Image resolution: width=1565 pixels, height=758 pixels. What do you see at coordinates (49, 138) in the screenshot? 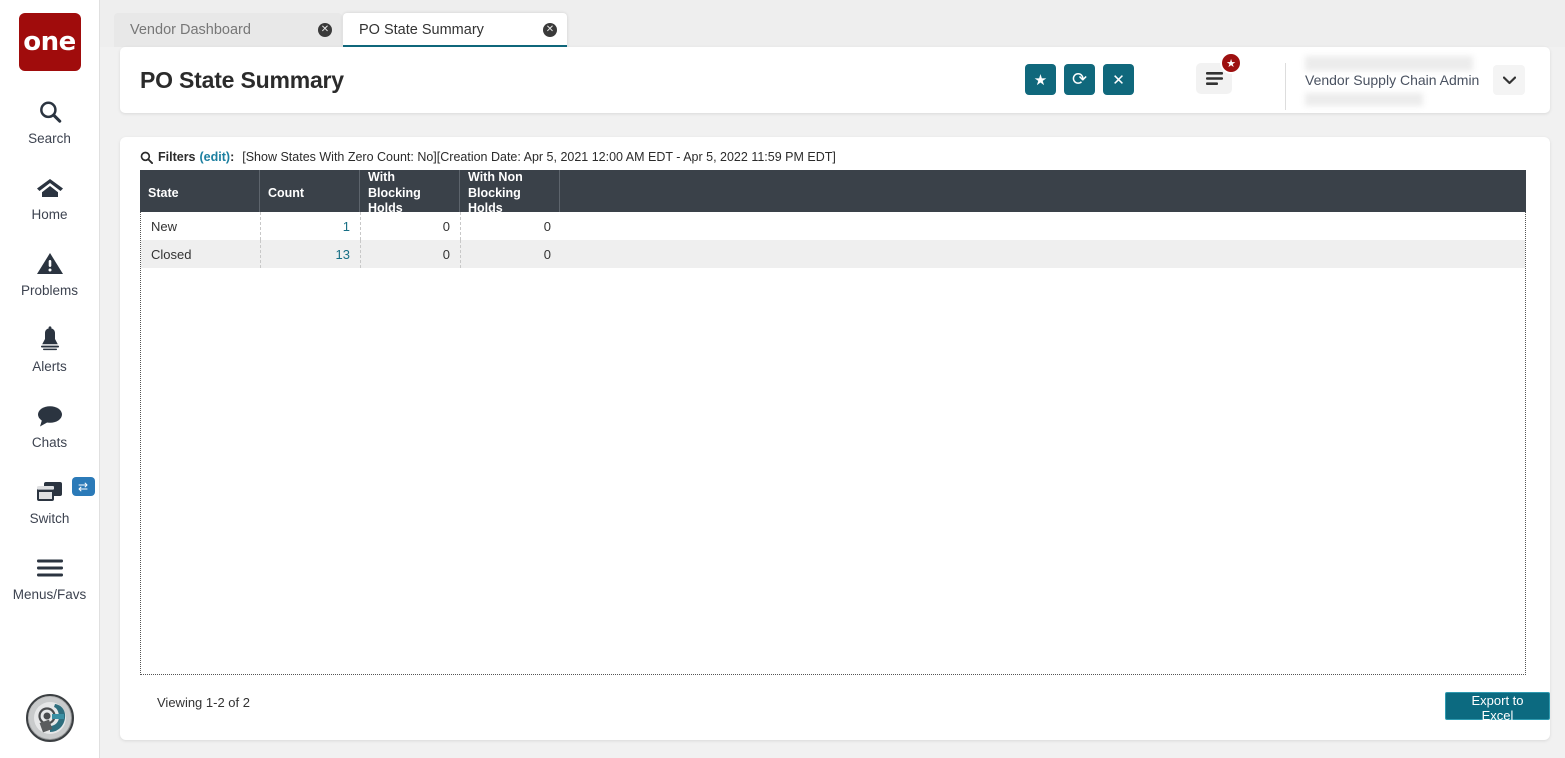
I see `sidebar-item-label: Search` at bounding box center [49, 138].